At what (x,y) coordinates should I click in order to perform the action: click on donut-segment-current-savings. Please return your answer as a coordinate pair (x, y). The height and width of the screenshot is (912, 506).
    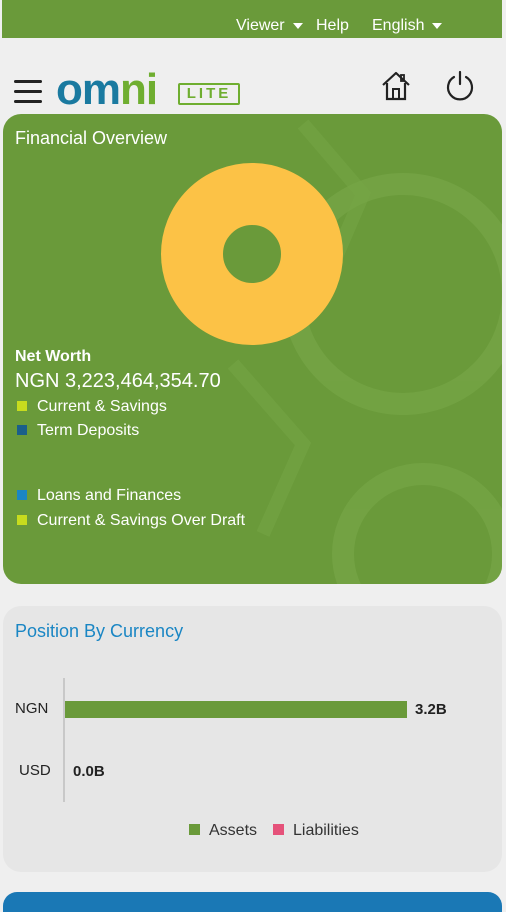
    Looking at the image, I should click on (252, 254).